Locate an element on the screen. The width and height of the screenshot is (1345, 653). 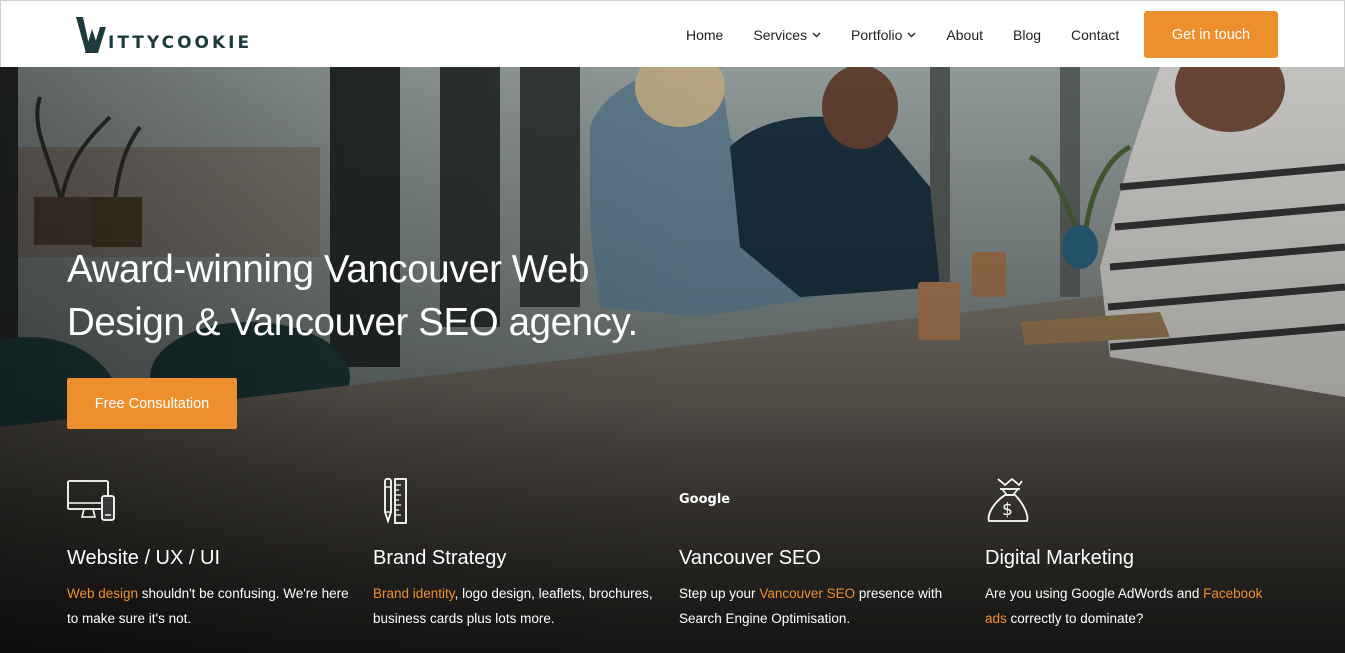
nav-item-label: About is located at coordinates (964, 34).